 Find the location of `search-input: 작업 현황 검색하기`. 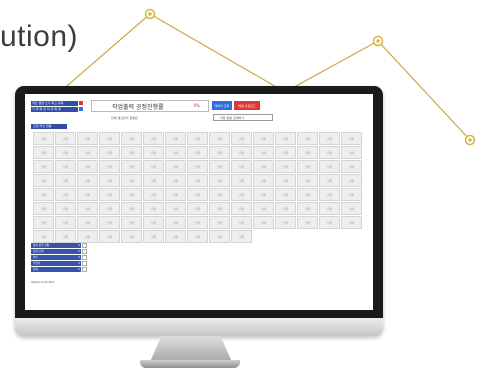

search-input: 작업 현황 검색하기 is located at coordinates (243, 117).